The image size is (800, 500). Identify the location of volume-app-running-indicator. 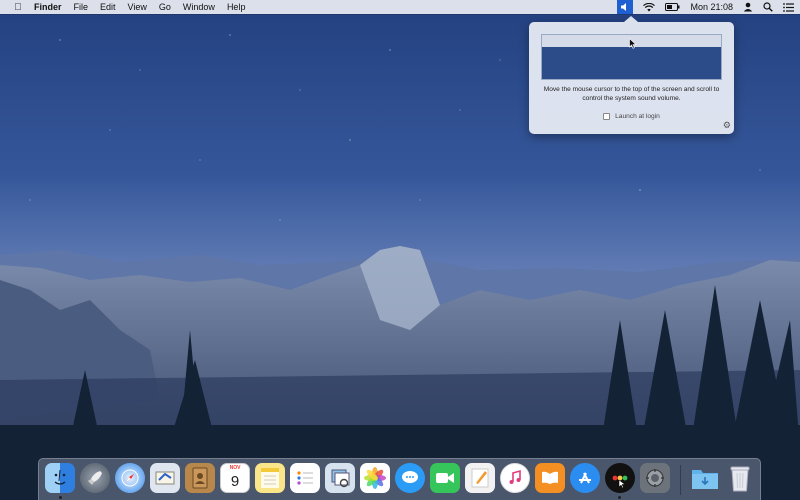
(619, 497).